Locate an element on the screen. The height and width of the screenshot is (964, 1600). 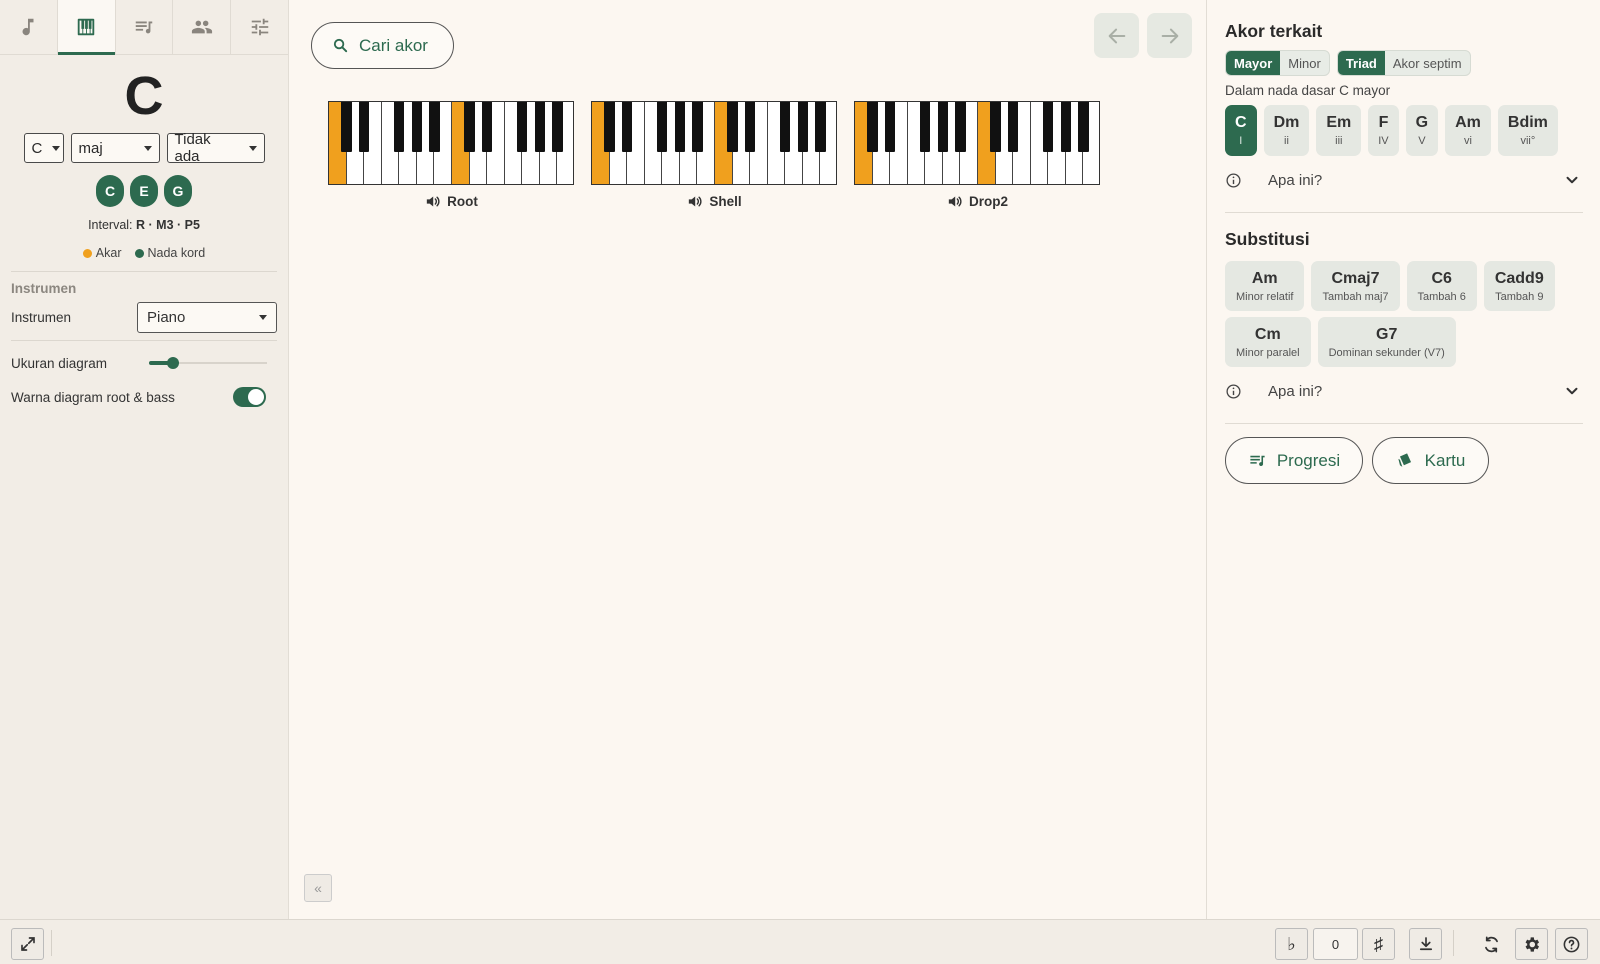
fullscreen-button is located at coordinates (27, 944).